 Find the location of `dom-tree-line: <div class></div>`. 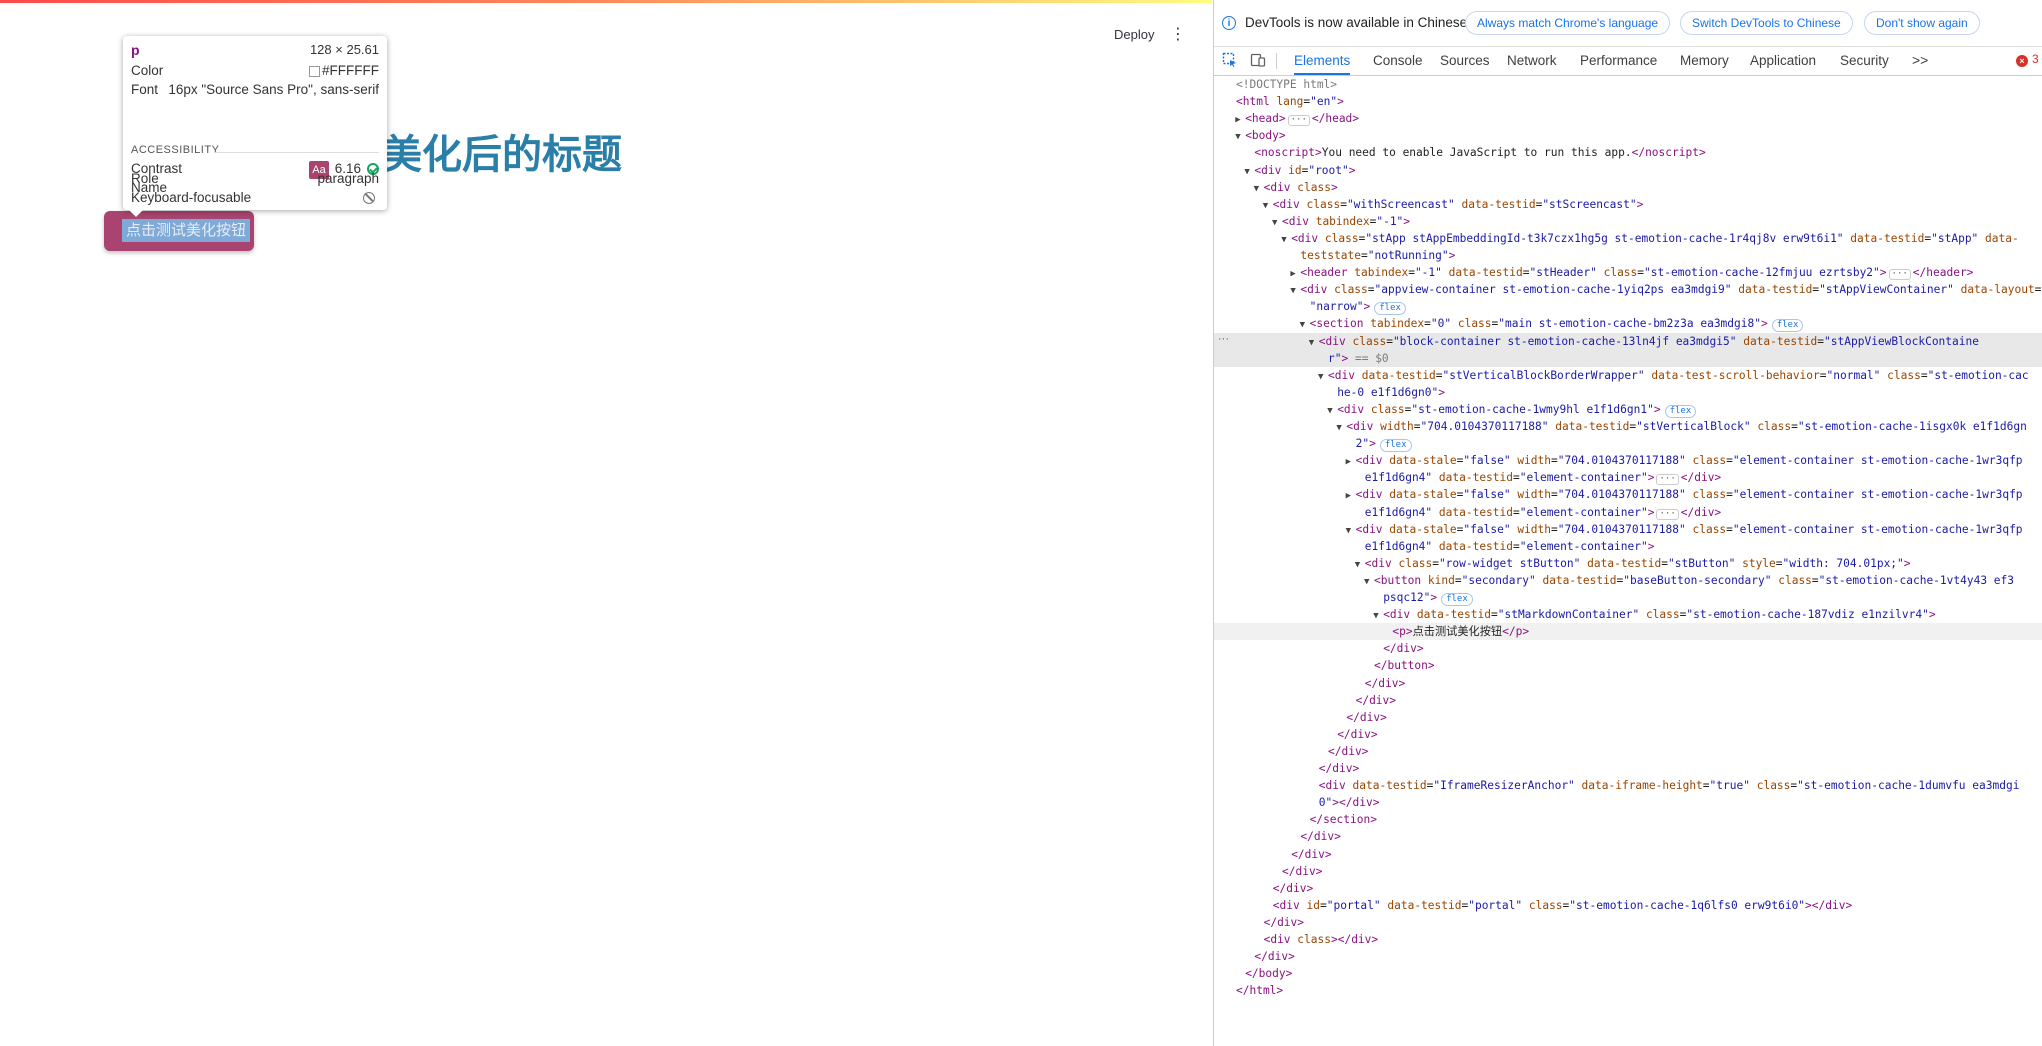

dom-tree-line: <div class></div> is located at coordinates (1628, 939).